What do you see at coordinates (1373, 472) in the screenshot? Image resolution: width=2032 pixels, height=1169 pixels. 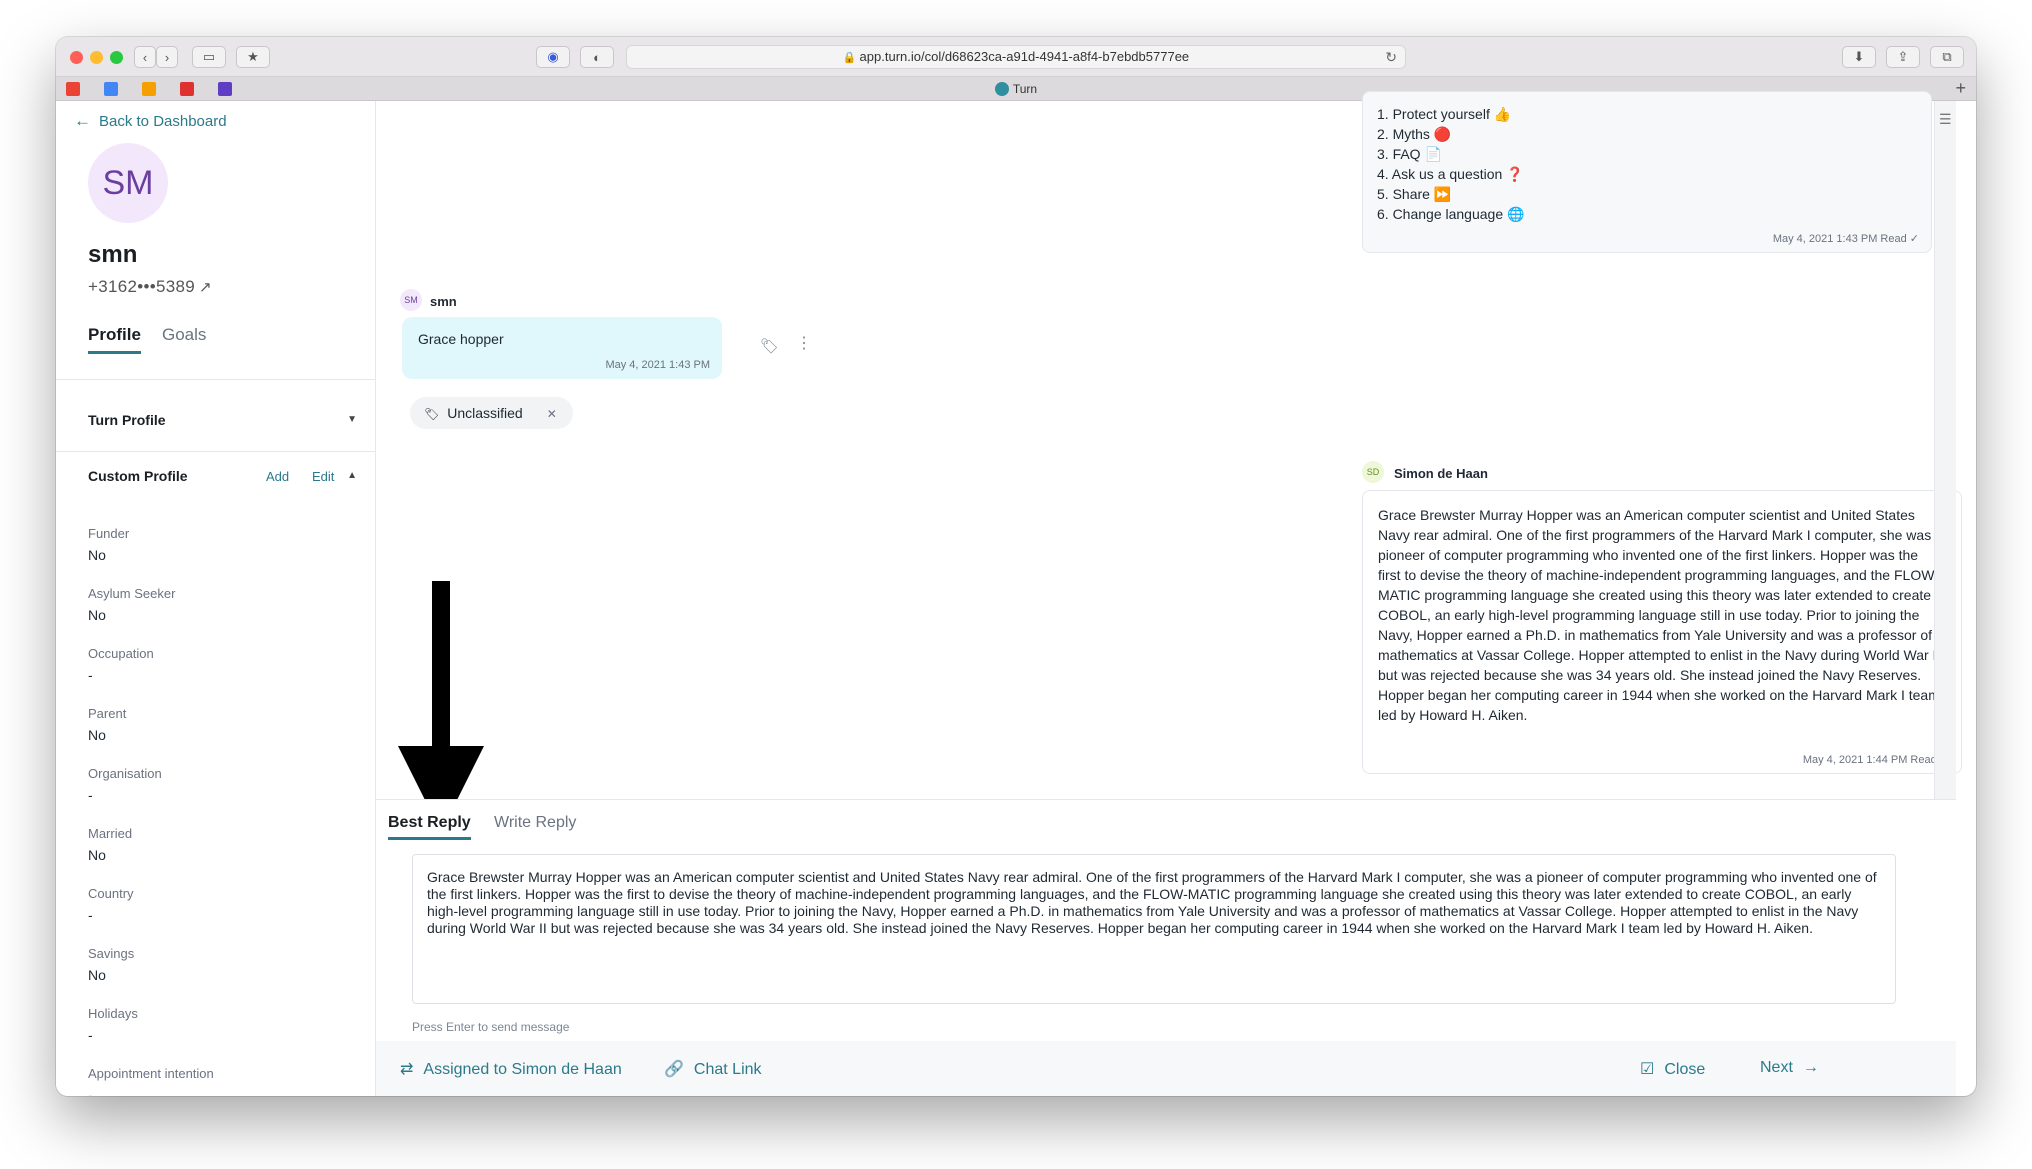 I see `sender-avatar: SD` at bounding box center [1373, 472].